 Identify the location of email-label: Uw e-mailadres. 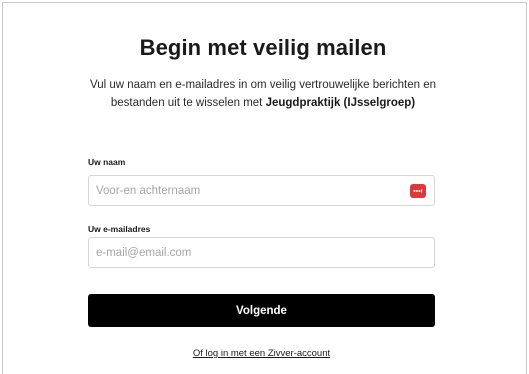
(119, 229).